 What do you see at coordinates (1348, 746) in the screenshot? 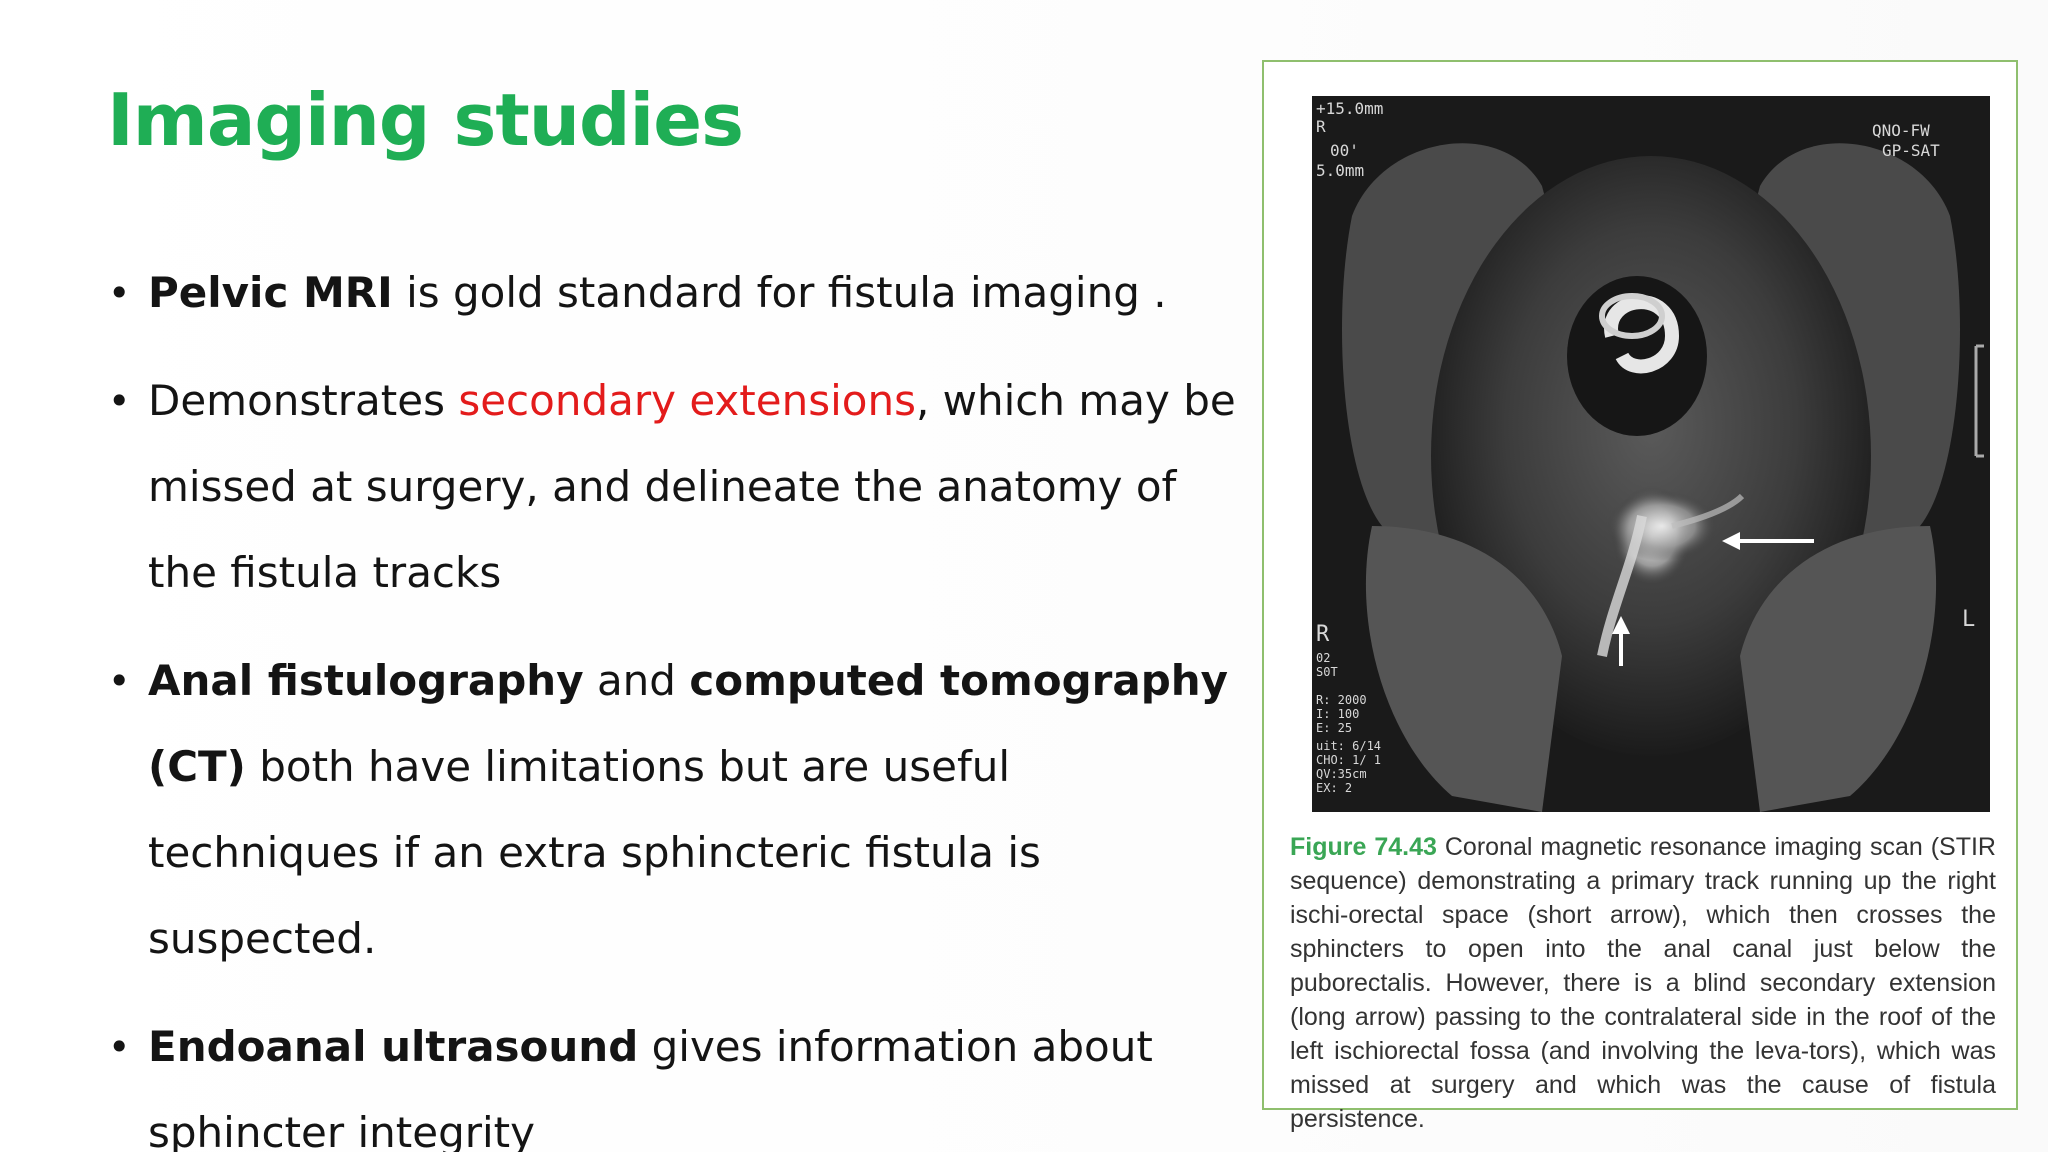
I see `mri-overlay-text: uit: 6/14` at bounding box center [1348, 746].